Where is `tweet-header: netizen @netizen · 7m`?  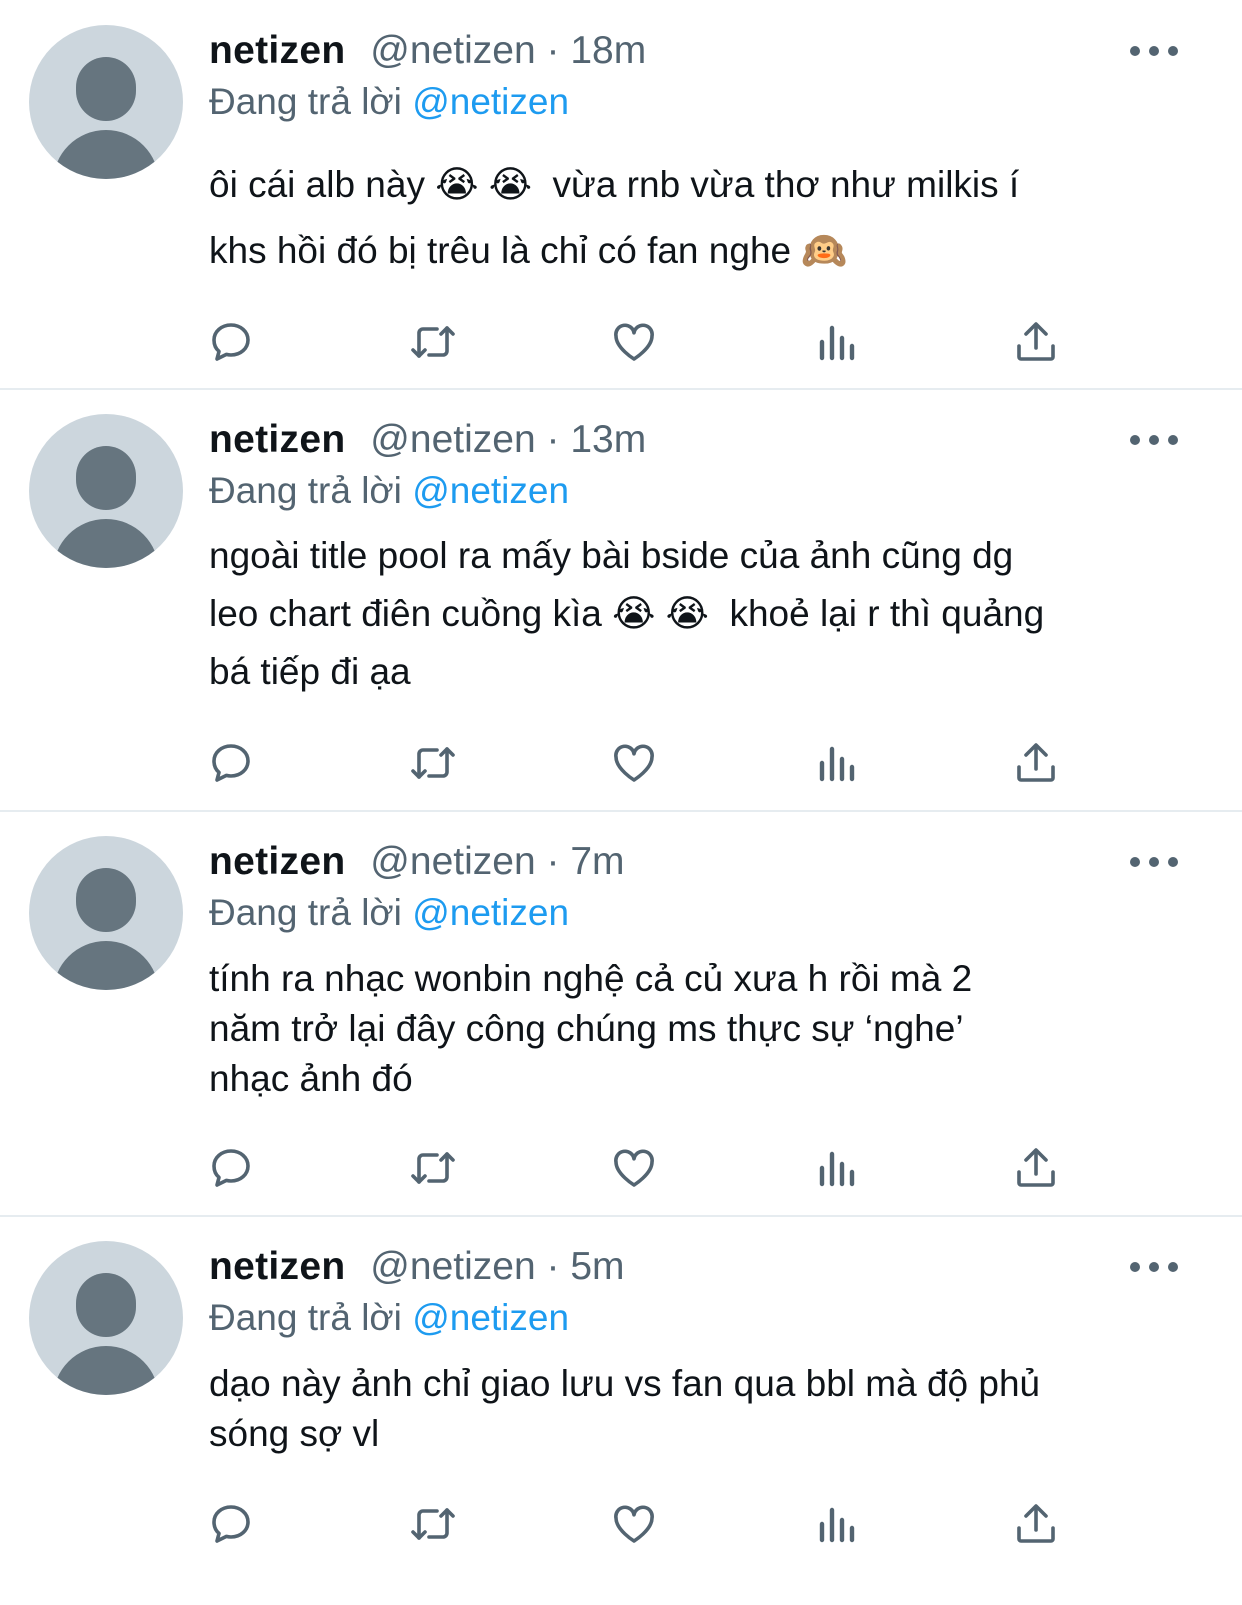 tweet-header: netizen @netizen · 7m is located at coordinates (417, 862).